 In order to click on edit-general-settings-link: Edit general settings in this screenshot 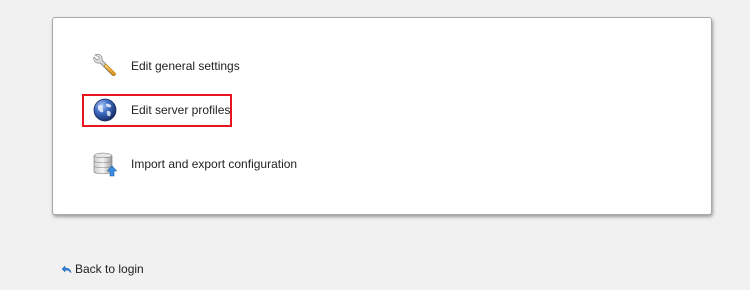, I will do `click(165, 66)`.